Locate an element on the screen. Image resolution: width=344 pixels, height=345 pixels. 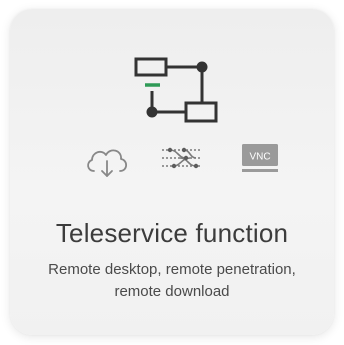
feature-icons: VNC is located at coordinates (172, 160).